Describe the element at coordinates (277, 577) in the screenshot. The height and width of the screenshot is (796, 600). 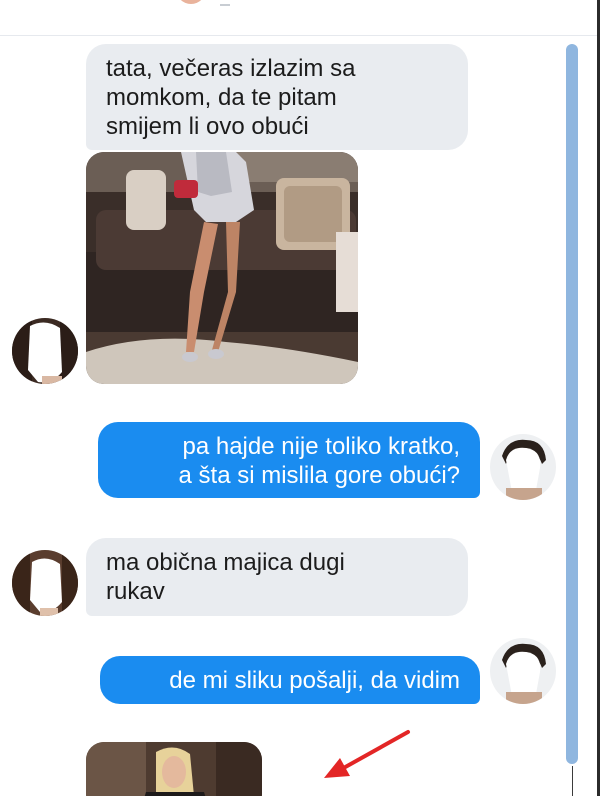
I see `incoming-message-bubble: ma obična majica dugi rukav` at that location.